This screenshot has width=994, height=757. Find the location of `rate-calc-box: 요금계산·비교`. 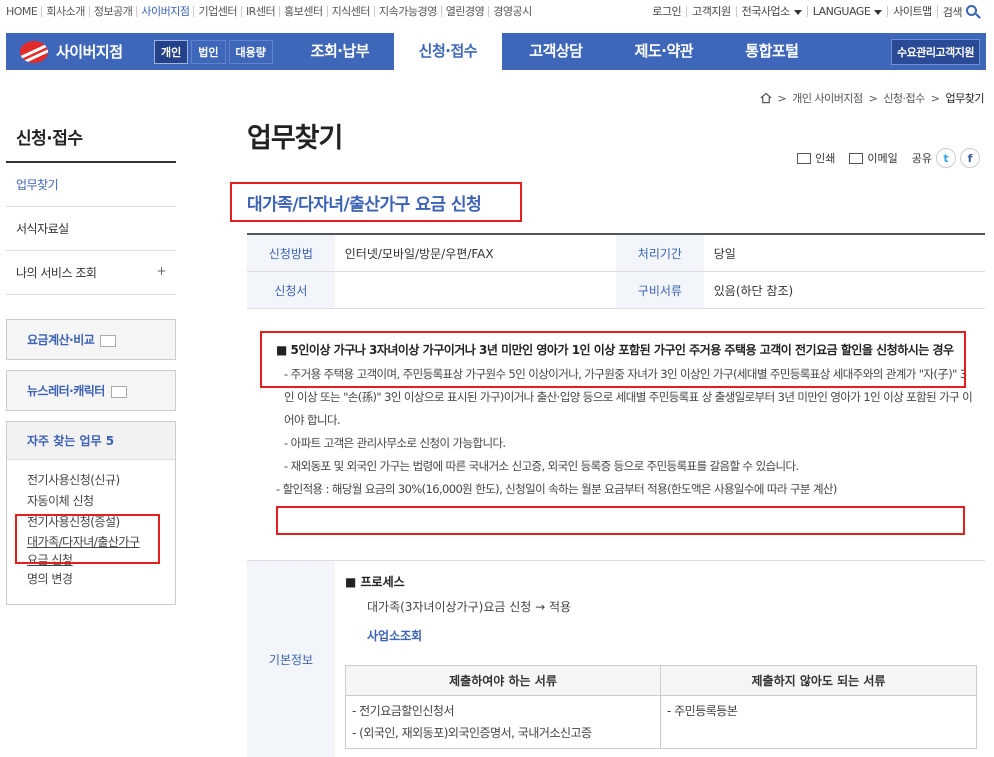

rate-calc-box: 요금계산·비교 is located at coordinates (91, 339).